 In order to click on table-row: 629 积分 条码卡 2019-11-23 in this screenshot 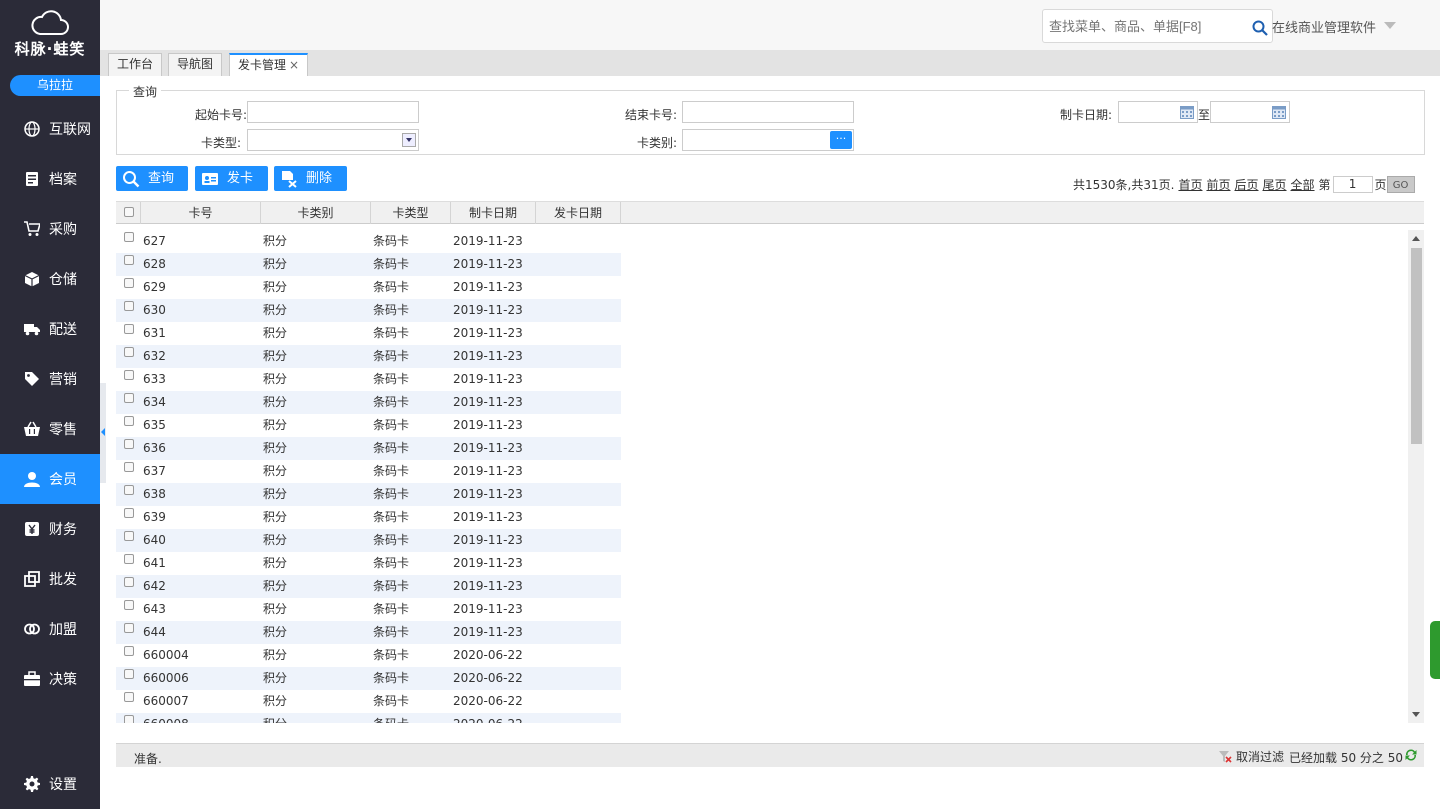, I will do `click(368, 287)`.